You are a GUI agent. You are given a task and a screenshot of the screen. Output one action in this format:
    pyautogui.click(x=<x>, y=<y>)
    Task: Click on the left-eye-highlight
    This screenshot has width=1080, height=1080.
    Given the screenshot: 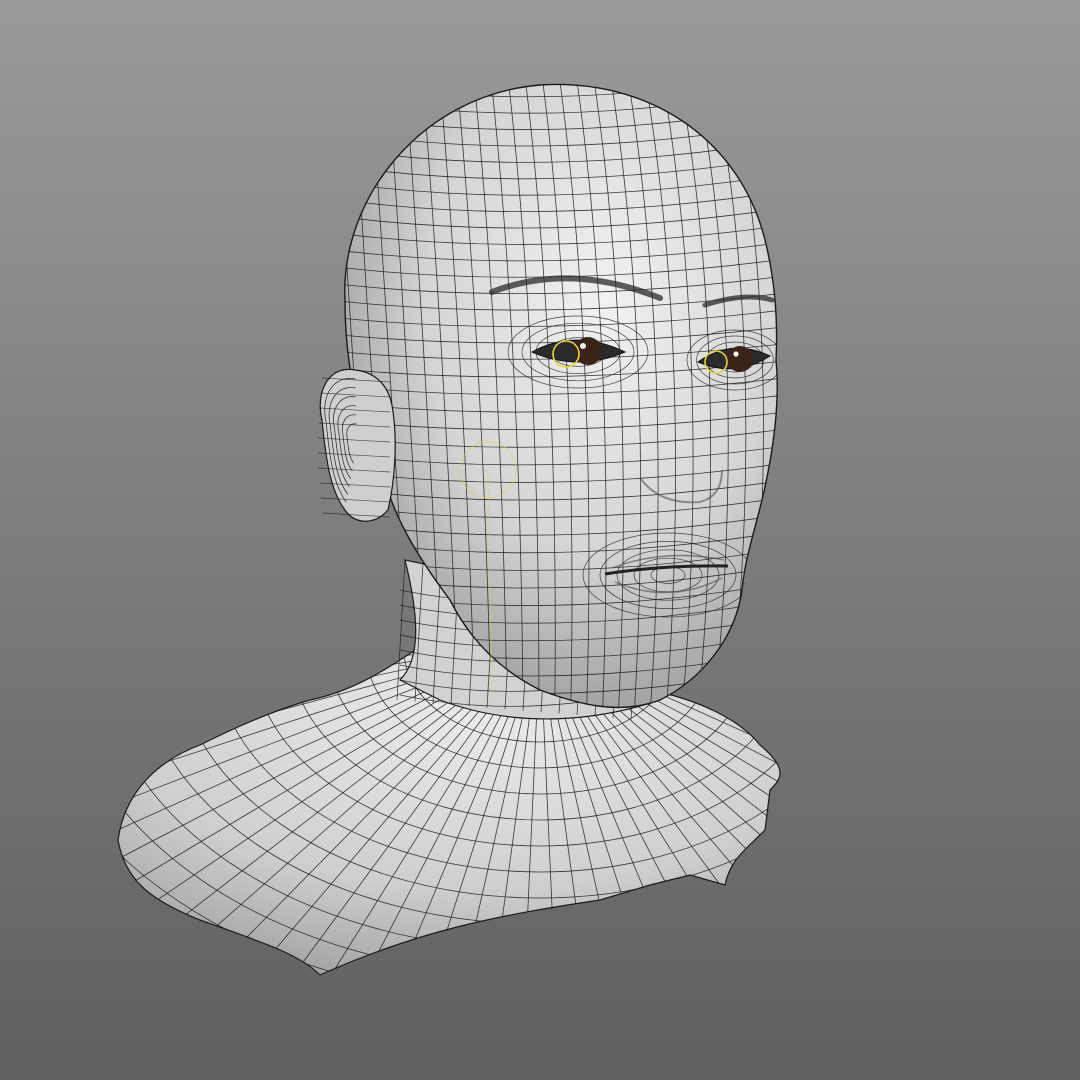 What is the action you would take?
    pyautogui.click(x=583, y=346)
    